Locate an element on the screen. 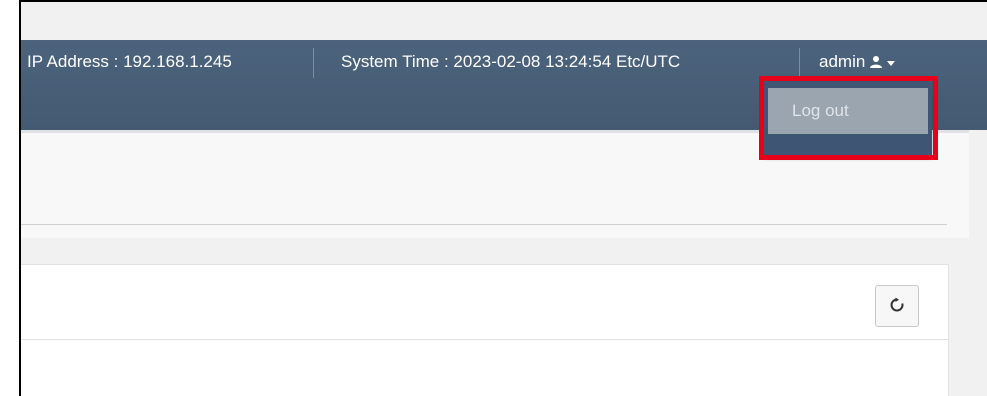  page-margin is located at coordinates (978, 263).